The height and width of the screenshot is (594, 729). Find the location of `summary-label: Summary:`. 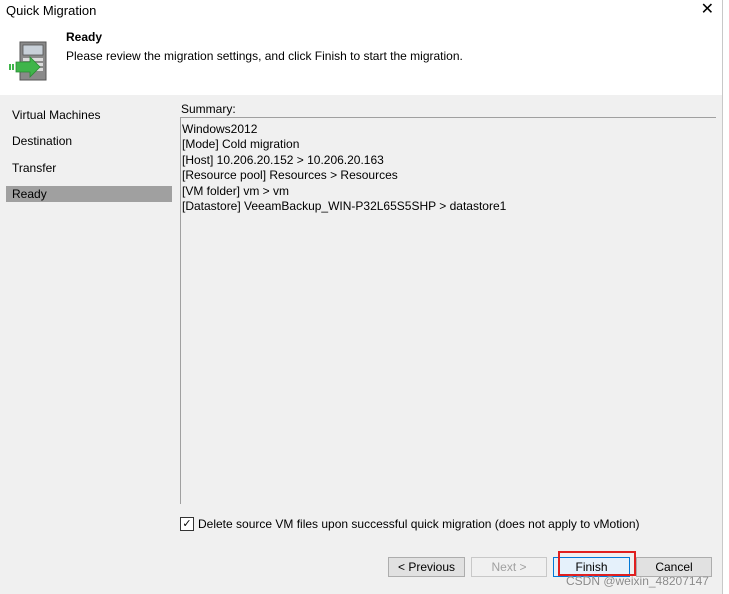

summary-label: Summary: is located at coordinates (208, 109).